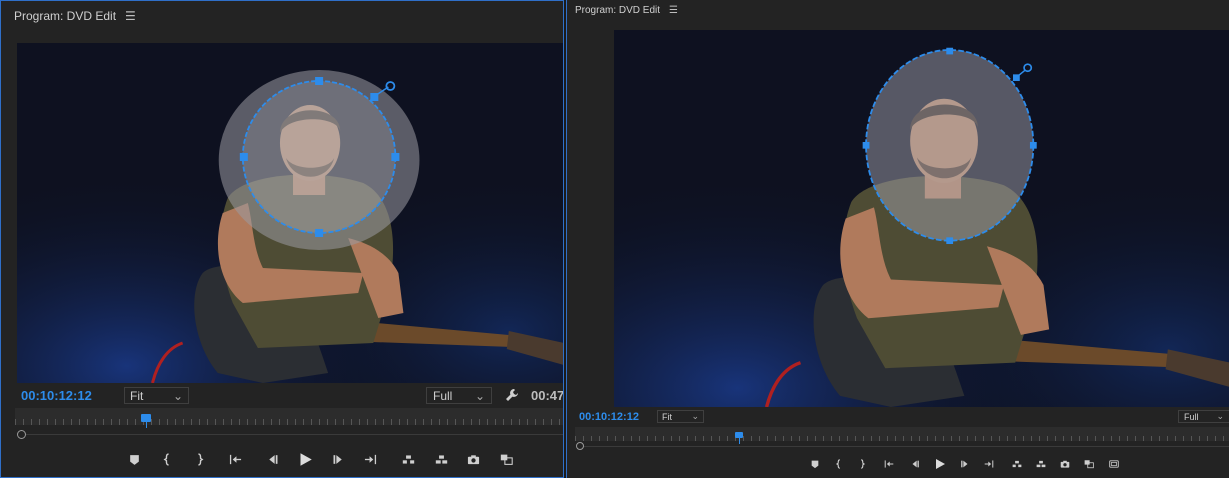 The height and width of the screenshot is (478, 1229). What do you see at coordinates (1114, 464) in the screenshot?
I see `safe-margins-icon` at bounding box center [1114, 464].